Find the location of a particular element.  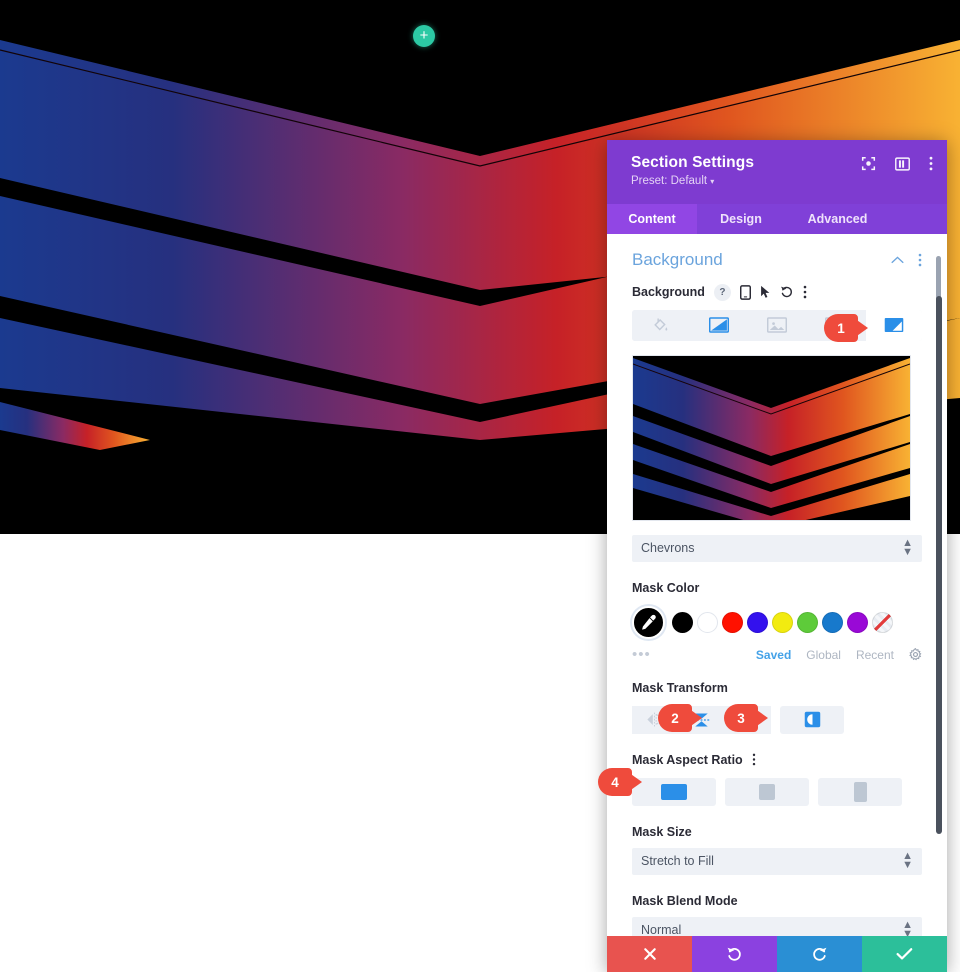

mask-blend-mode-select: Normal ▲ ▼ is located at coordinates (777, 926).